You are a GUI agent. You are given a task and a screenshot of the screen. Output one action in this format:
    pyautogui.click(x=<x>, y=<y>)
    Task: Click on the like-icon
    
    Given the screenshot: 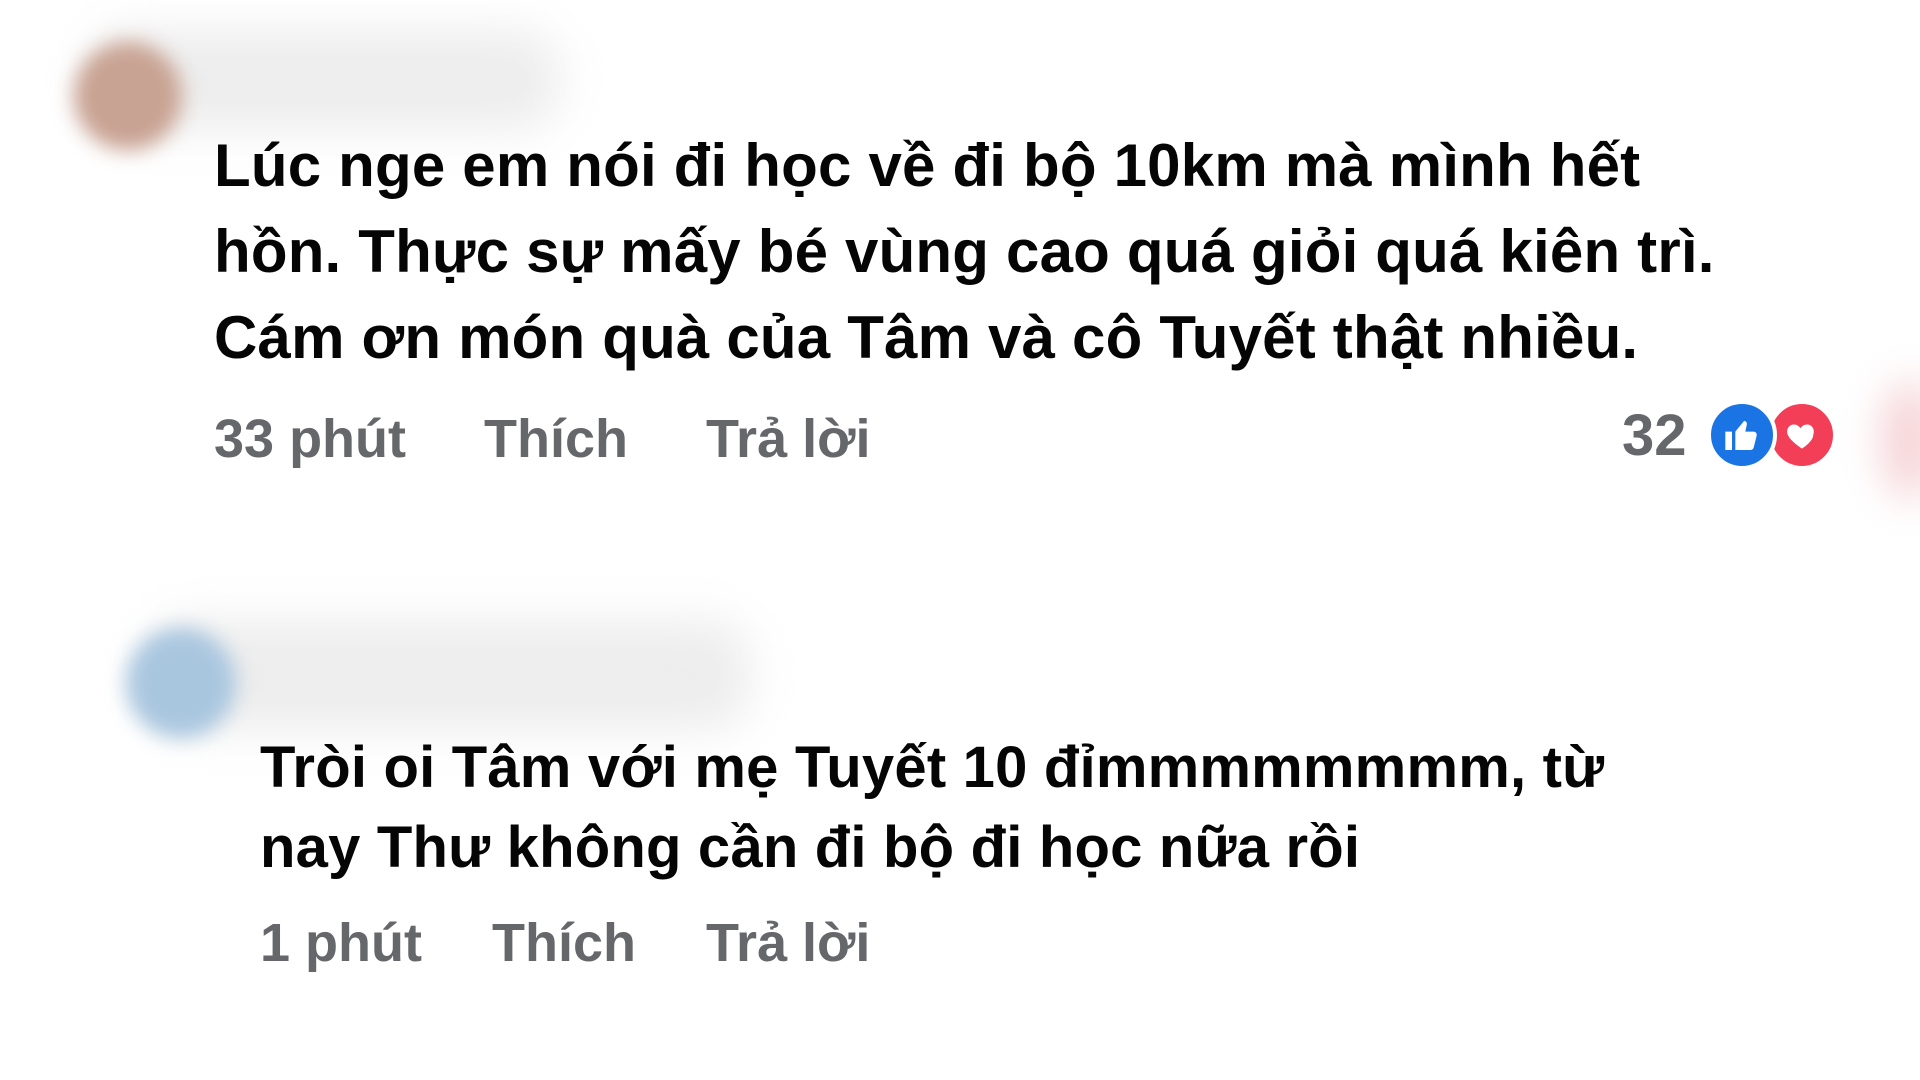 What is the action you would take?
    pyautogui.click(x=1741, y=435)
    